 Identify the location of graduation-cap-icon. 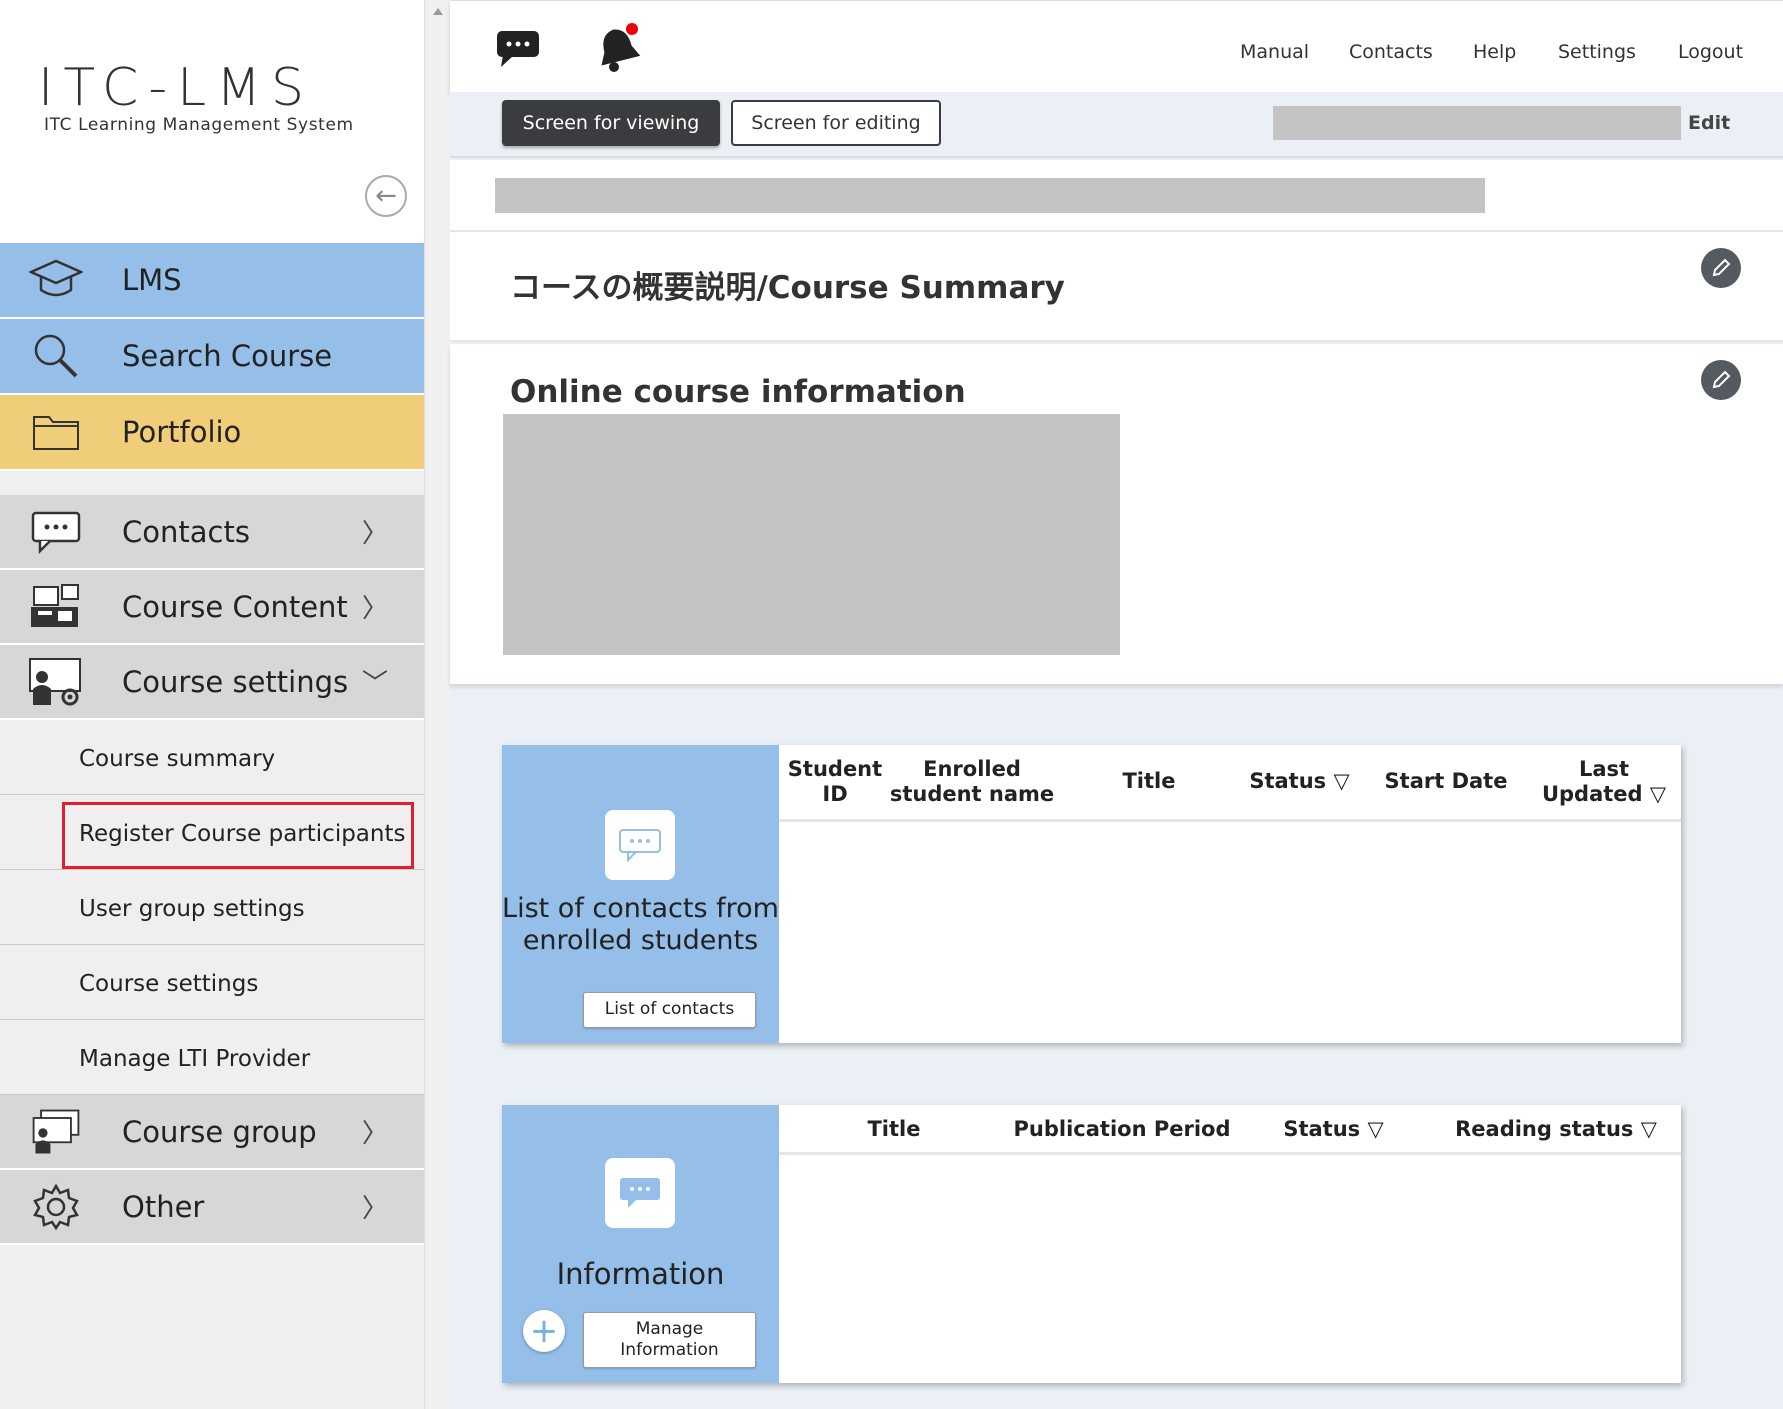
(56, 280).